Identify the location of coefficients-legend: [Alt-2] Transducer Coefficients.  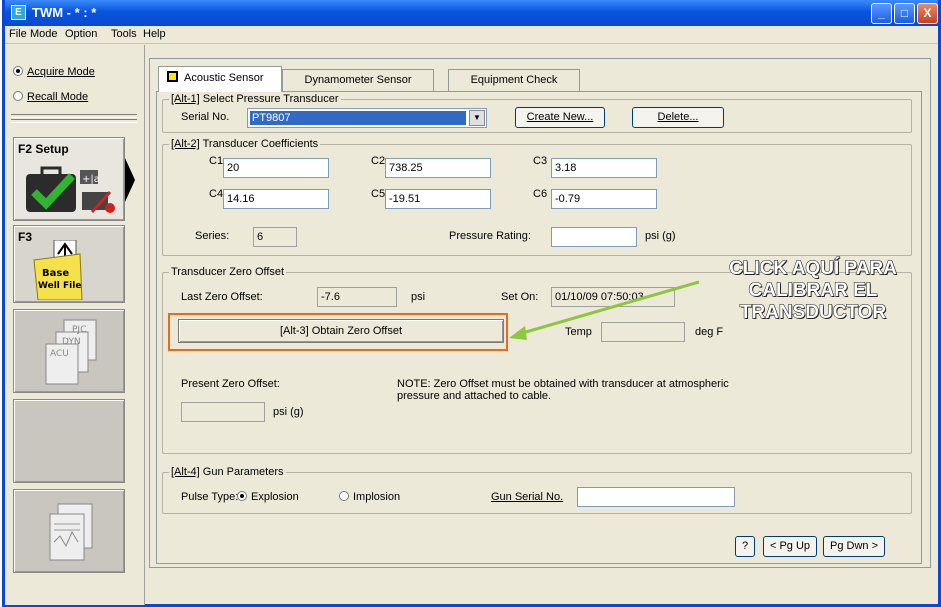
(245, 144).